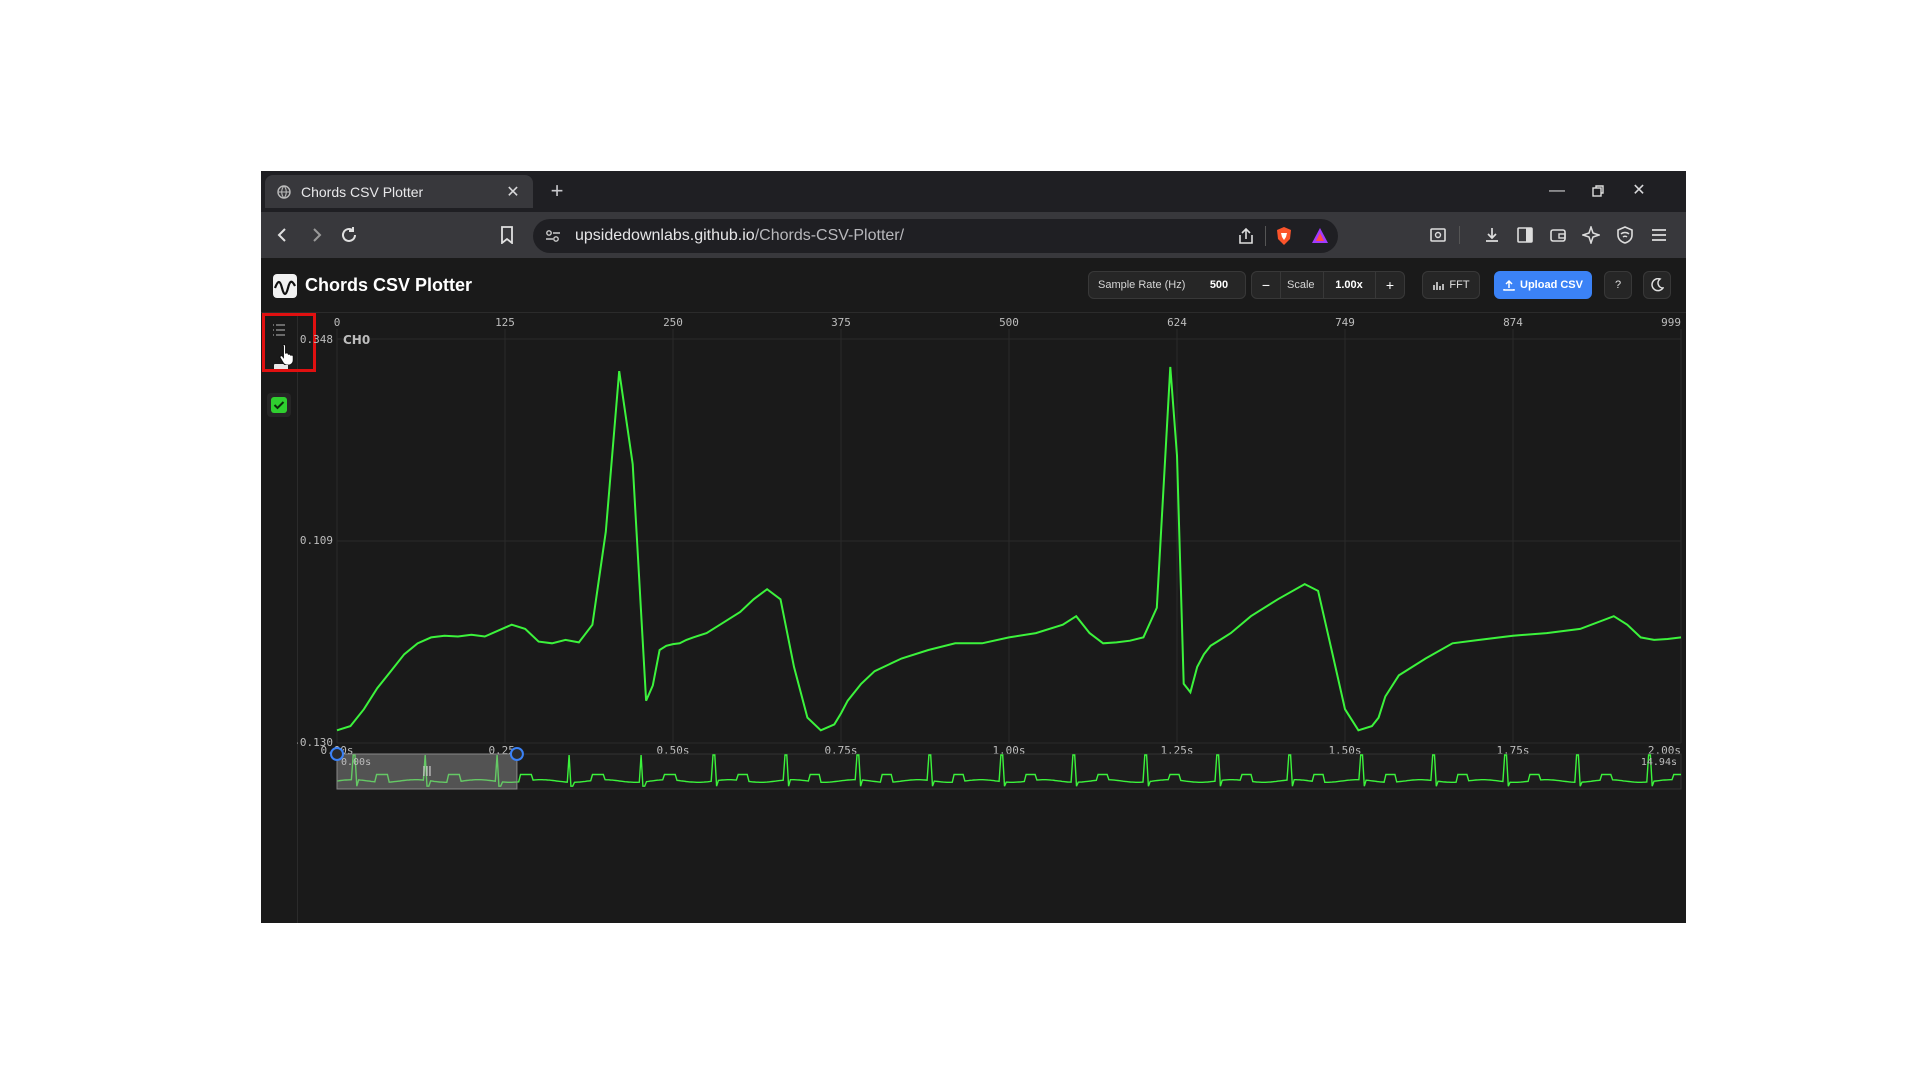 This screenshot has width=1920, height=1080. I want to click on close-tab-icon: ✕, so click(513, 192).